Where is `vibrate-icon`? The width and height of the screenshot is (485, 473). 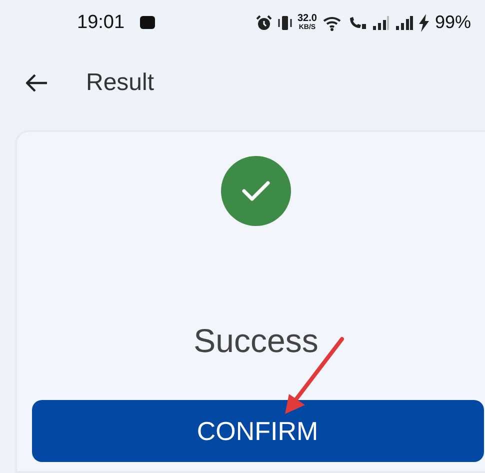 vibrate-icon is located at coordinates (284, 22).